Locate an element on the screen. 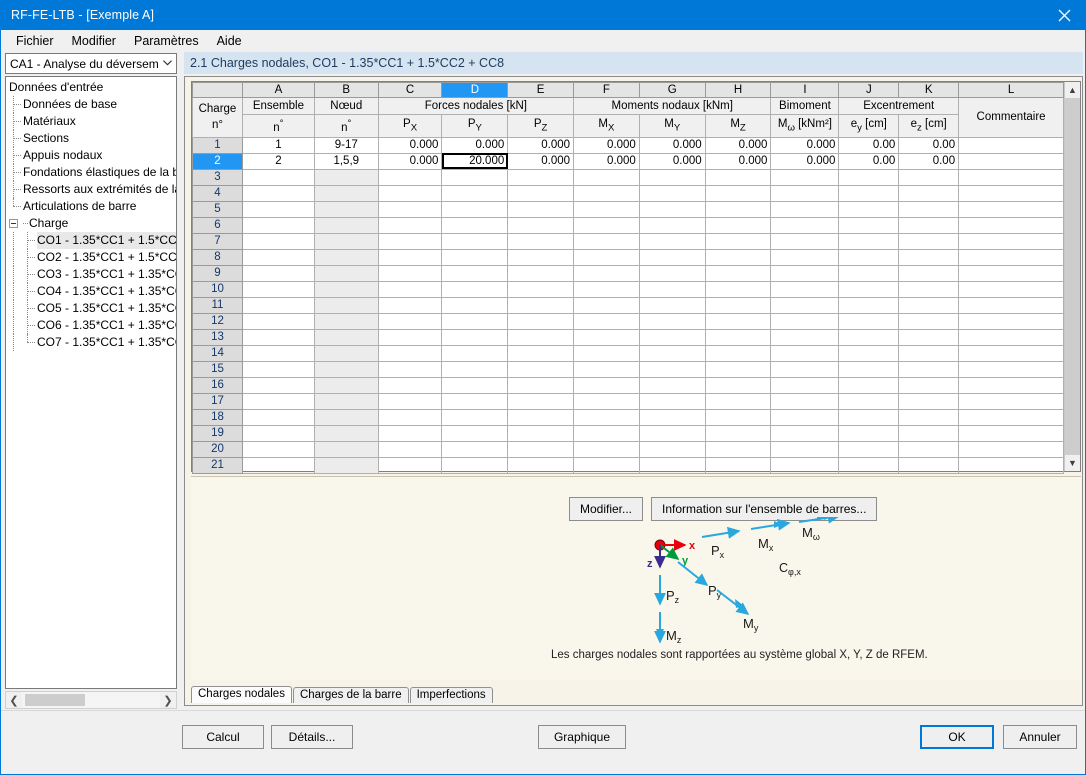 The width and height of the screenshot is (1086, 775). calcul-button: Calcul is located at coordinates (223, 737).